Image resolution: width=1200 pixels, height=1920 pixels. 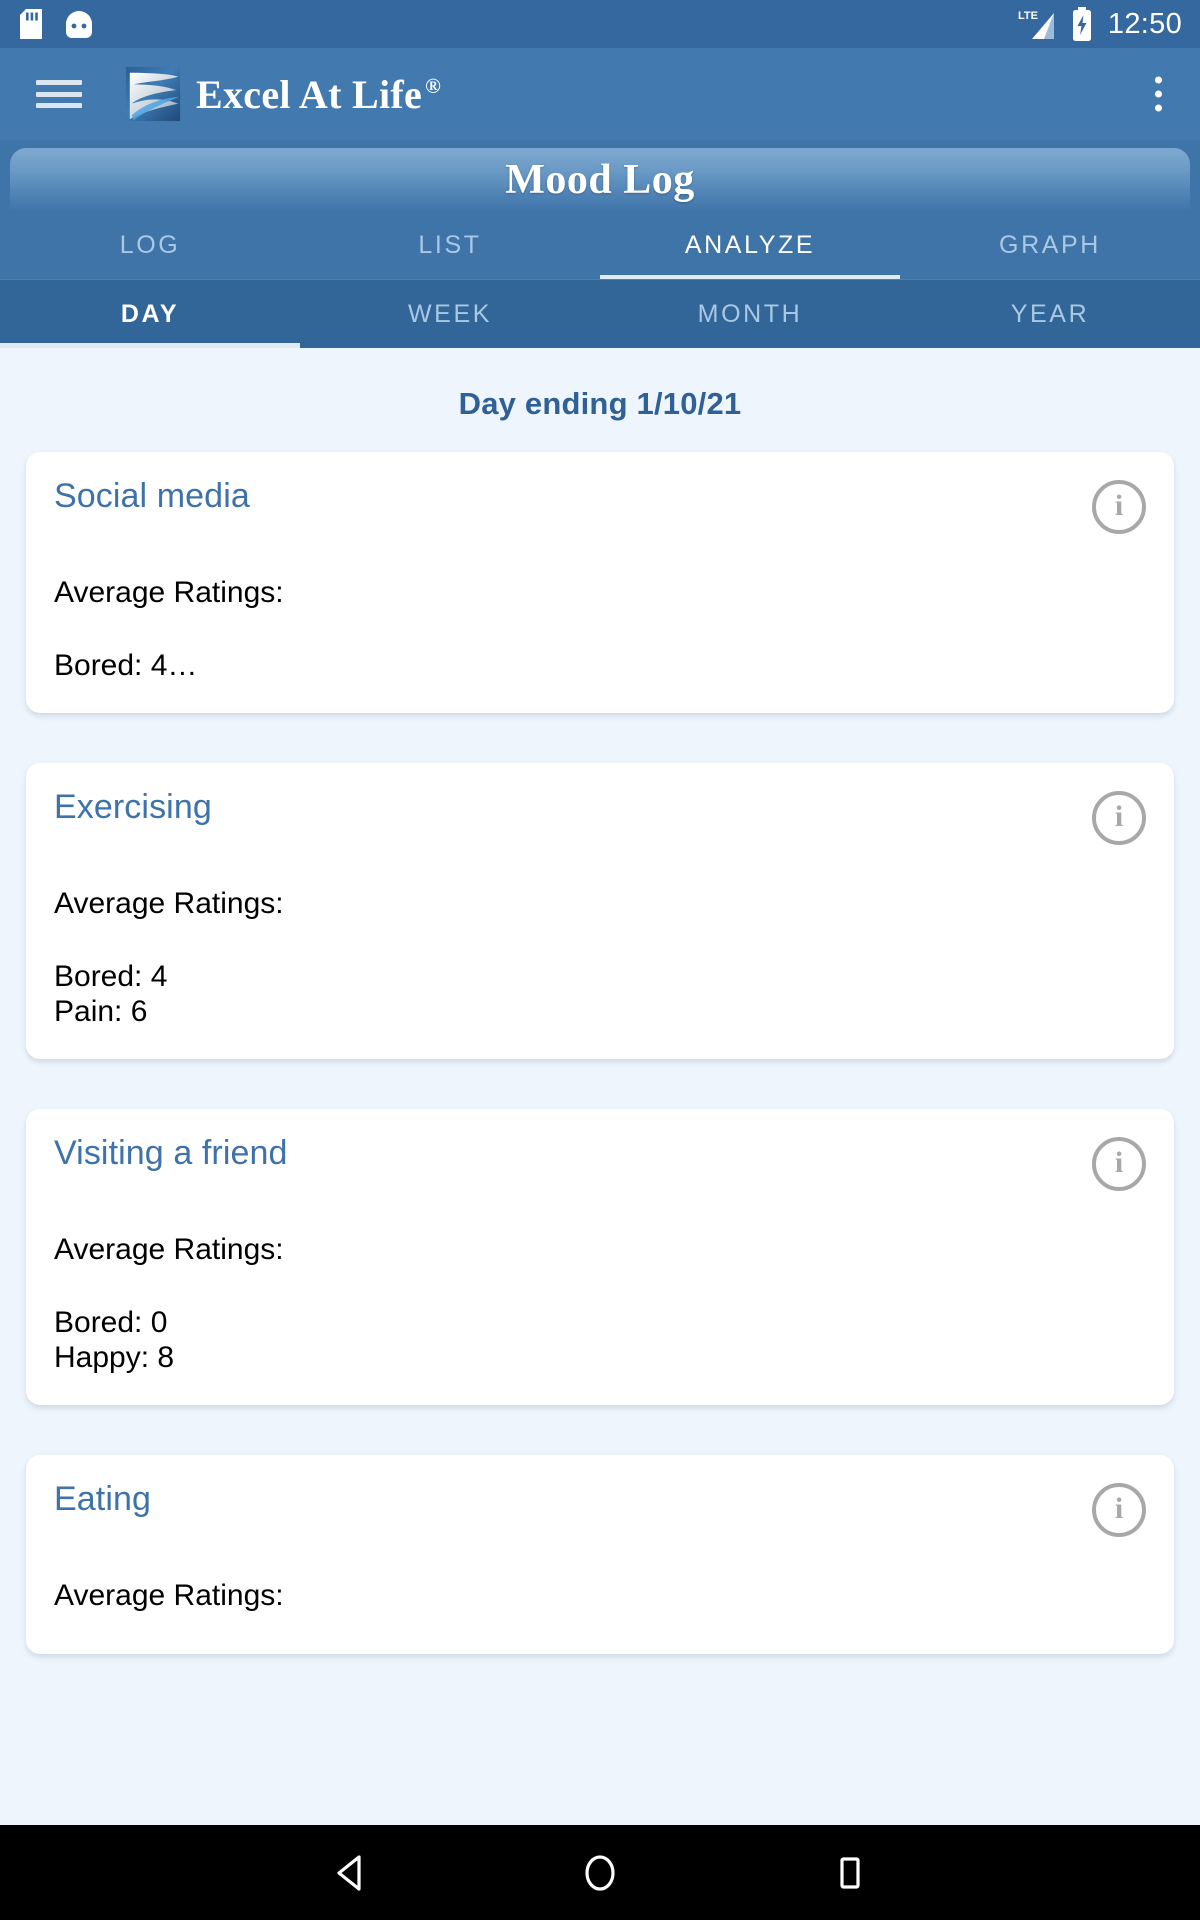 What do you see at coordinates (153, 94) in the screenshot?
I see `excel-at-life-logo` at bounding box center [153, 94].